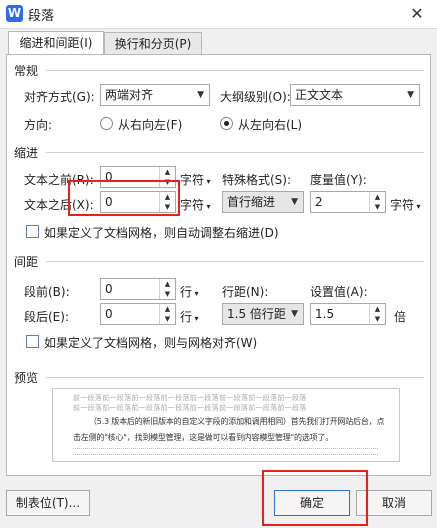 The height and width of the screenshot is (528, 437). Describe the element at coordinates (325, 314) in the screenshot. I see `setting-value: 1.5` at that location.